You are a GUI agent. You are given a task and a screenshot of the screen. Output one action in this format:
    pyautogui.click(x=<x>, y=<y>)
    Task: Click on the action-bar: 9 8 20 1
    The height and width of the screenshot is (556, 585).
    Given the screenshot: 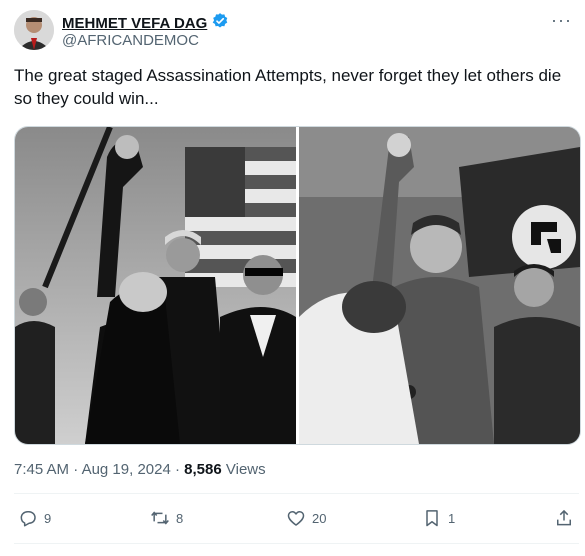 What is the action you would take?
    pyautogui.click(x=295, y=520)
    